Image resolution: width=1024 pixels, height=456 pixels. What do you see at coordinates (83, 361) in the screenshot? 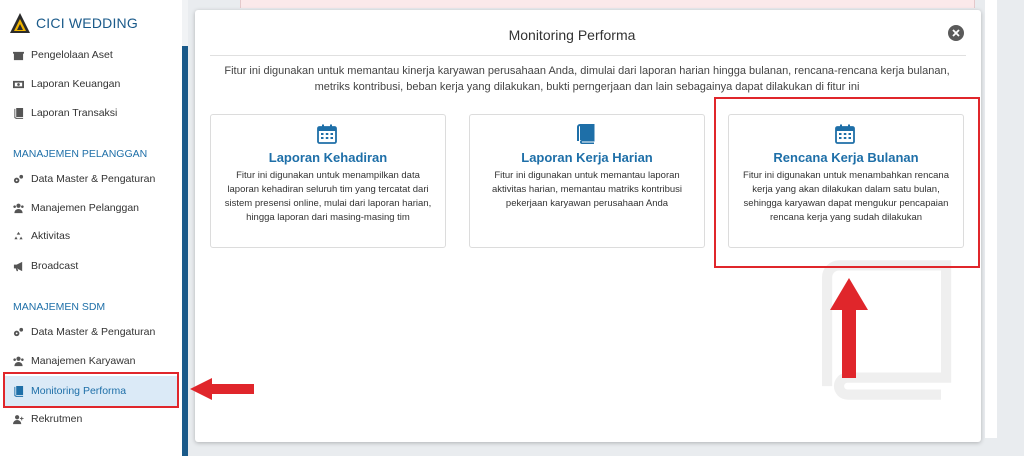
I see `sidebar-item-label: Manajemen Karyawan` at bounding box center [83, 361].